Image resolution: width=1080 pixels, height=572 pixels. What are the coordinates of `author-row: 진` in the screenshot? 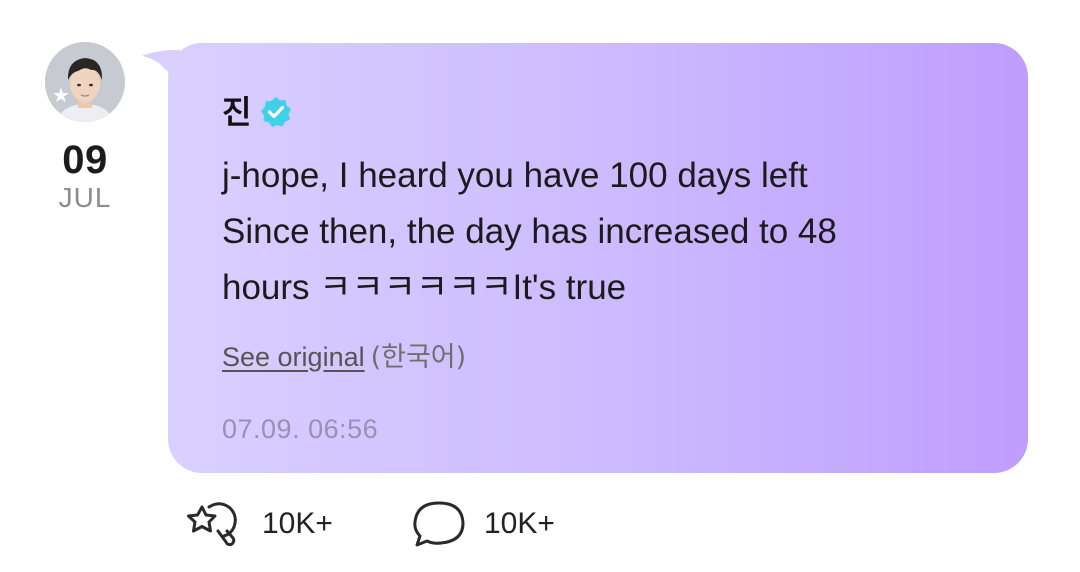 It's located at (257, 112).